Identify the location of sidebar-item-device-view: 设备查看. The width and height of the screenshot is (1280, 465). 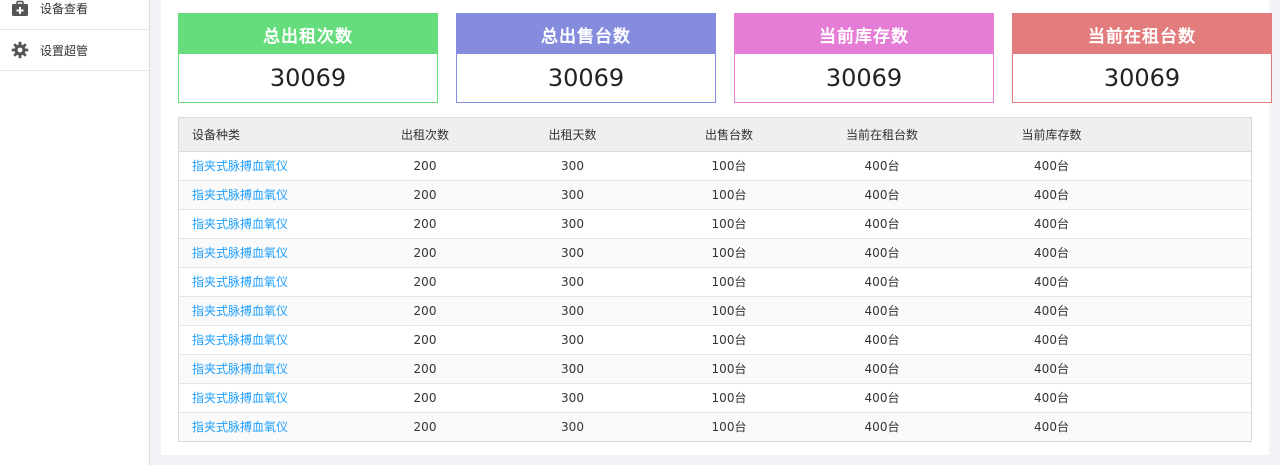
(75, 15).